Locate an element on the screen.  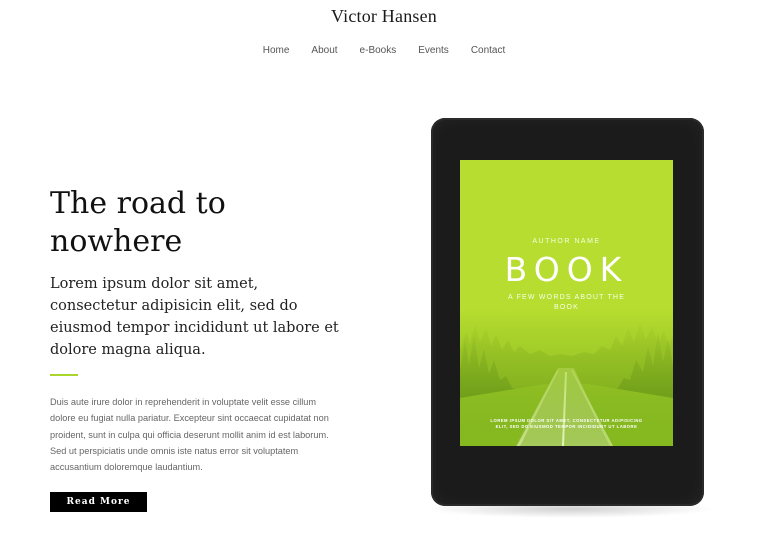
cover-author-name: AUTHOR NAME is located at coordinates (566, 241).